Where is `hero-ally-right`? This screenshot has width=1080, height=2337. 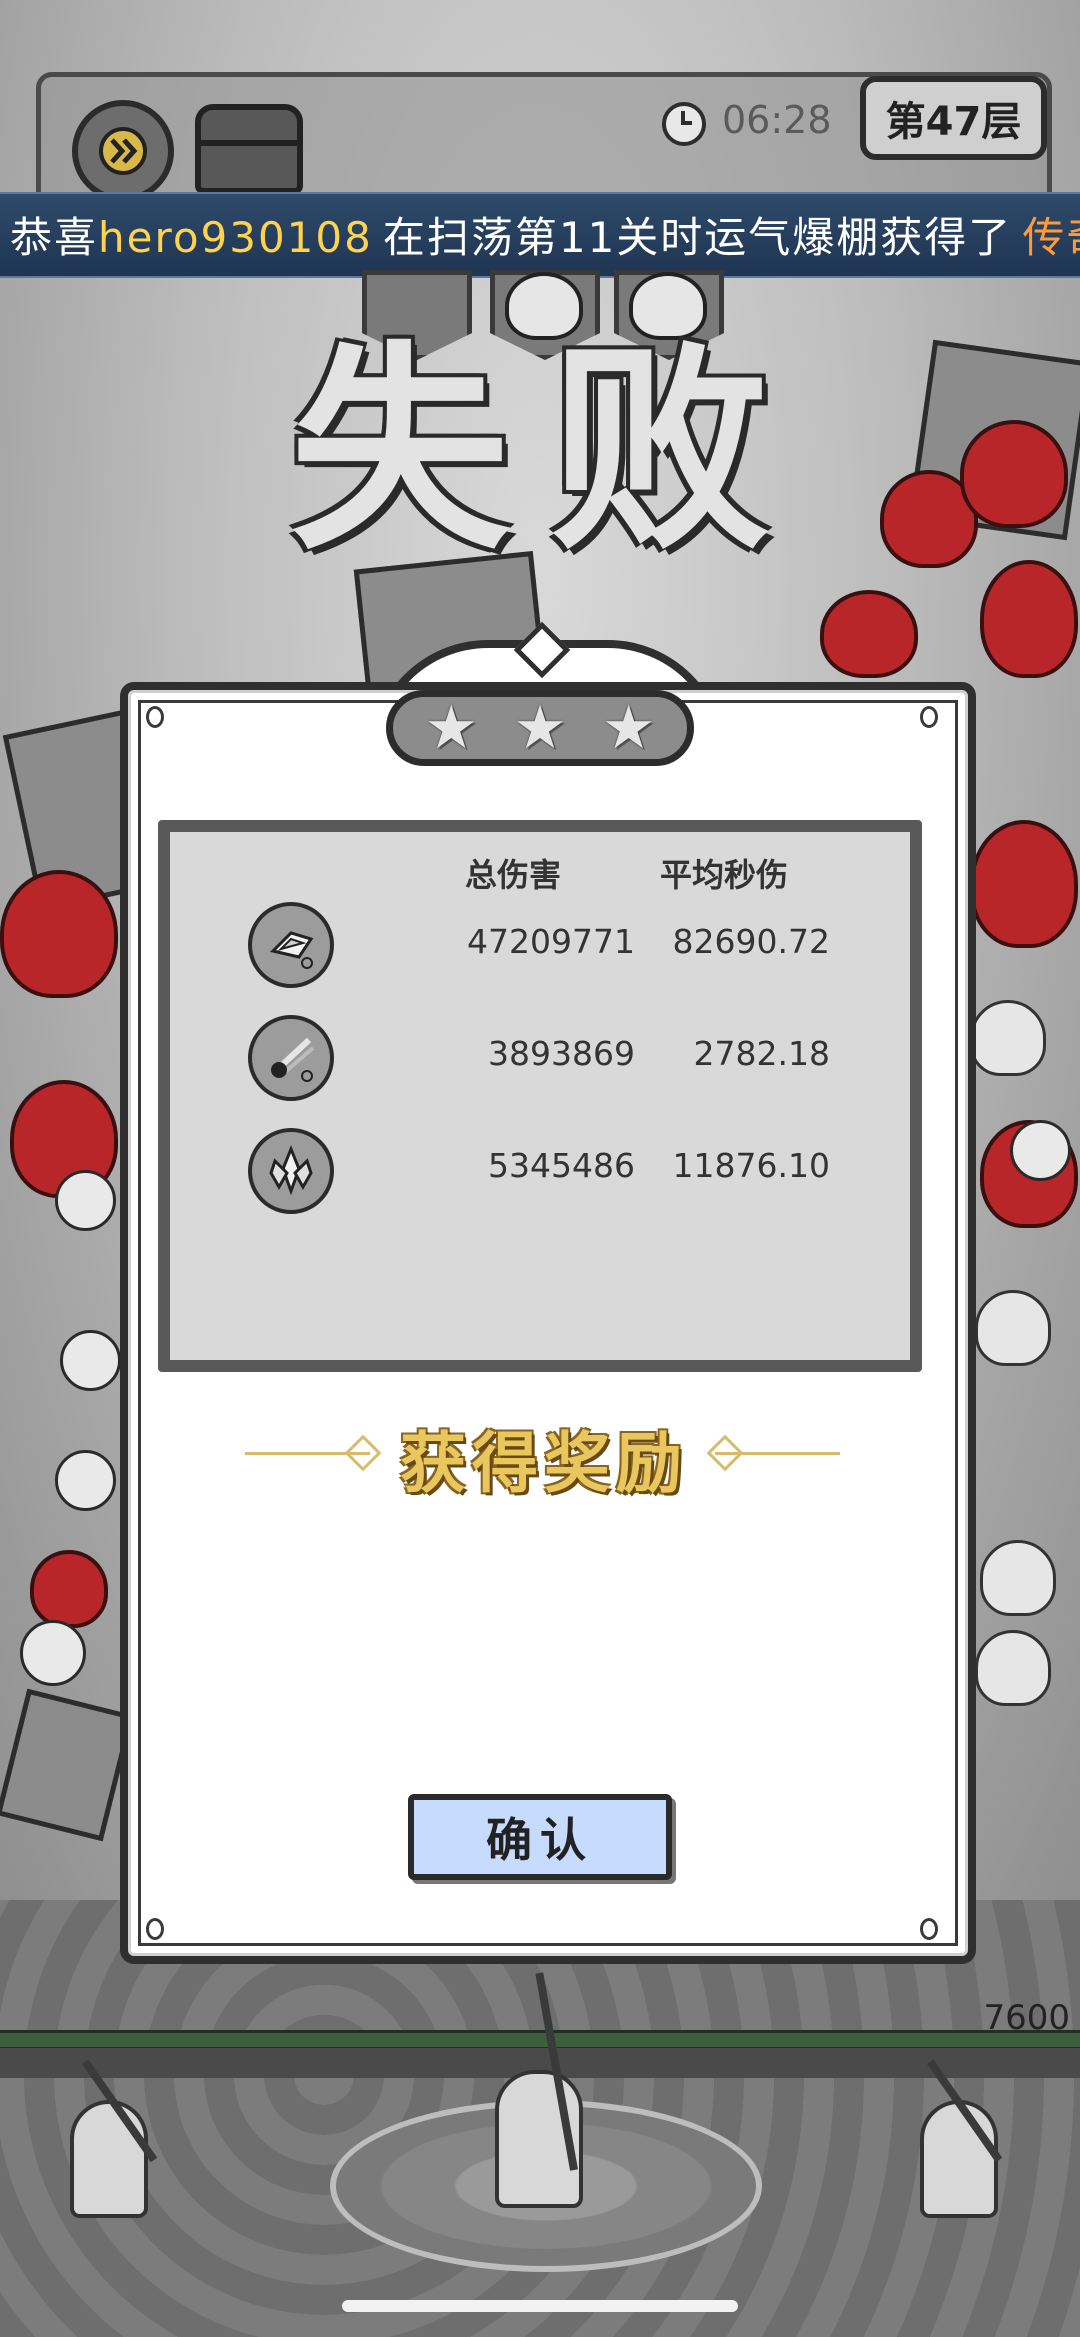 hero-ally-right is located at coordinates (959, 2159).